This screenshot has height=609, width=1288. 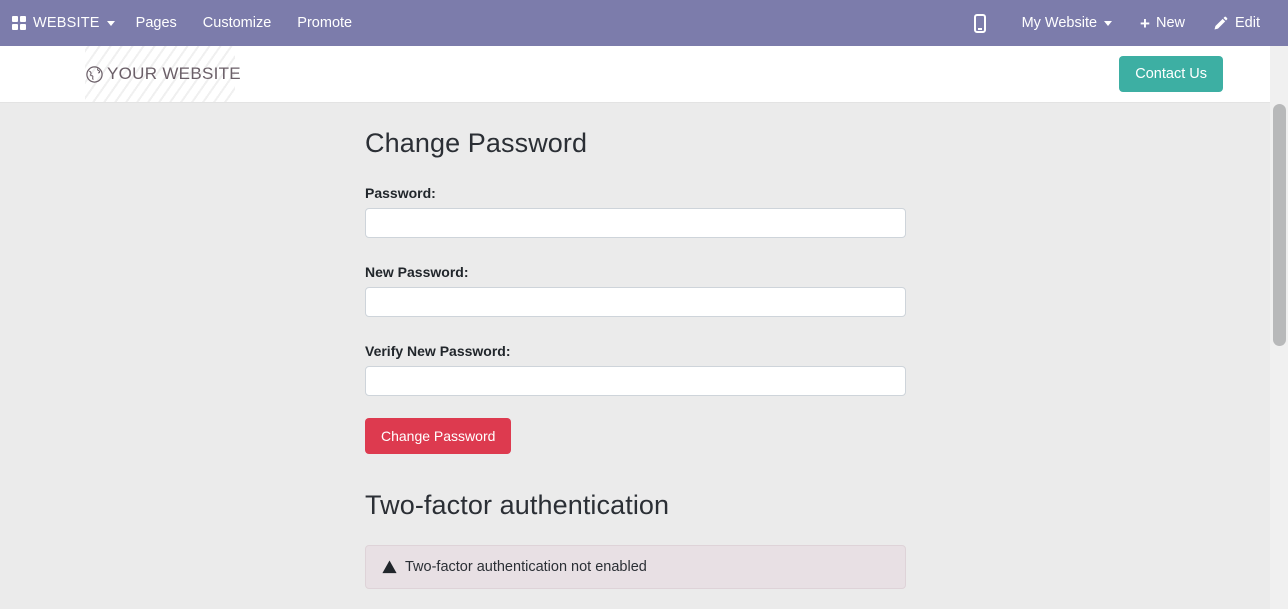 What do you see at coordinates (389, 567) in the screenshot?
I see `warning-triangle-icon` at bounding box center [389, 567].